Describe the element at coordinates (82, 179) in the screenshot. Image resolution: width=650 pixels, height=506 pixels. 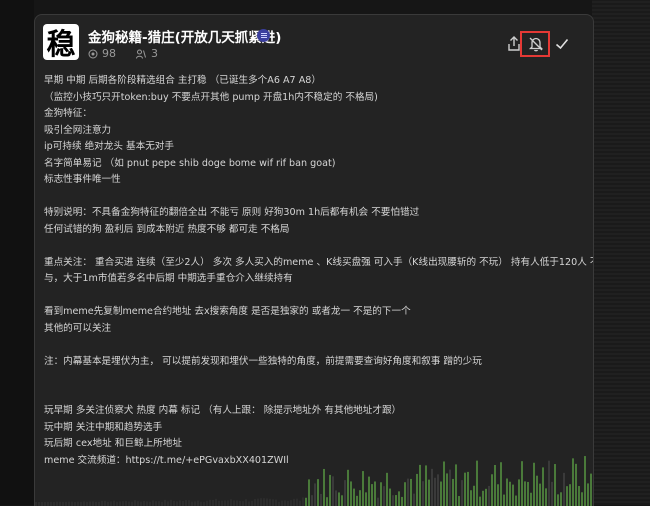
I see `description-line: 标志性事件唯一性` at that location.